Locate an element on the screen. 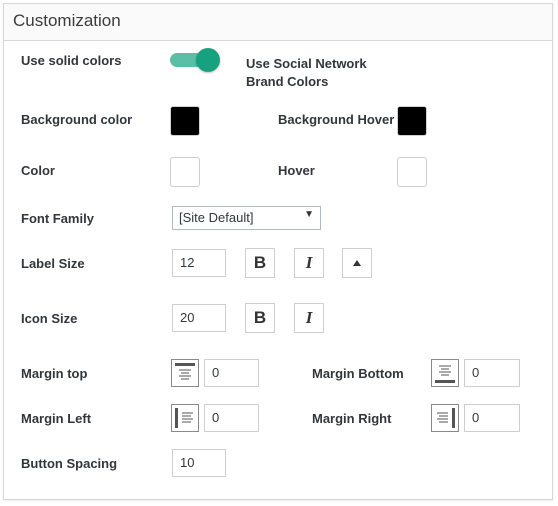 The width and height of the screenshot is (558, 506). color-swatch is located at coordinates (185, 172).